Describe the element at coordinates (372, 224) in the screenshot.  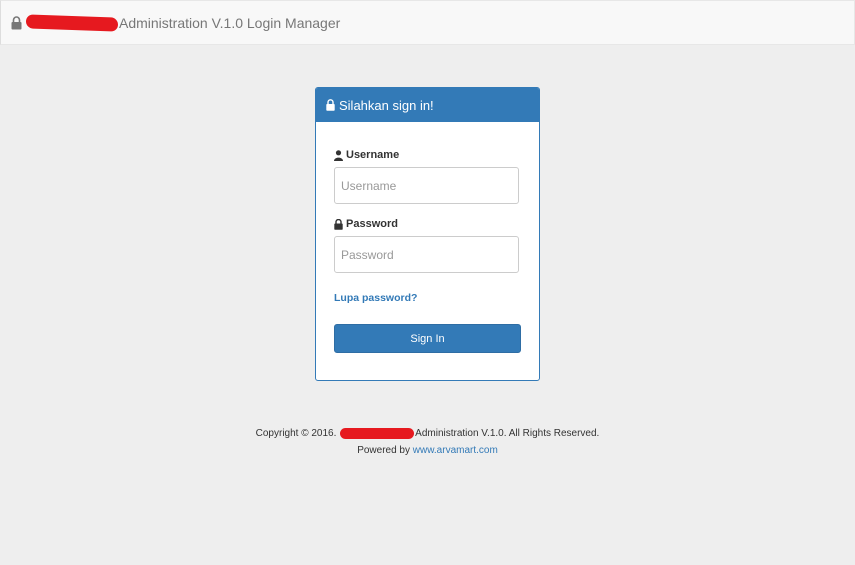
I see `password-label-text: Password` at that location.